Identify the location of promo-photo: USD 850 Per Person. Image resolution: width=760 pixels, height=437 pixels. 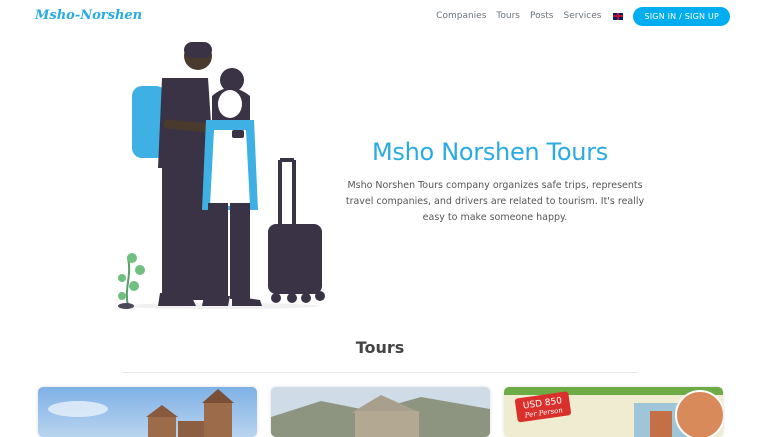
(613, 412).